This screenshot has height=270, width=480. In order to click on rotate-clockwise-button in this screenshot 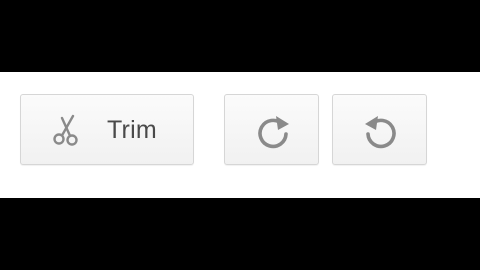, I will do `click(271, 129)`.